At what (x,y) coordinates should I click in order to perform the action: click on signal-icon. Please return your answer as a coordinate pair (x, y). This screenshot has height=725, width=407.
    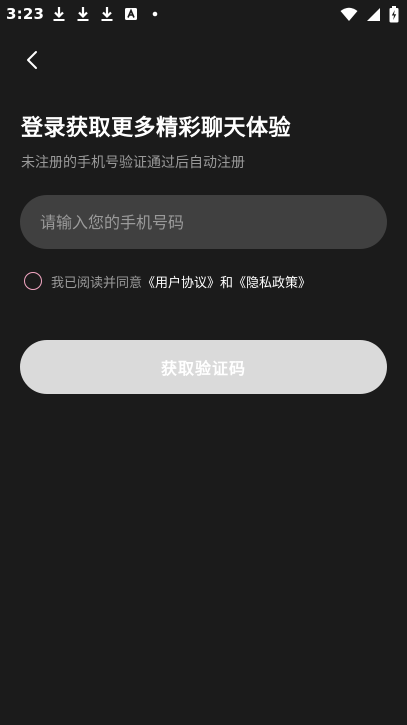
    Looking at the image, I should click on (373, 14).